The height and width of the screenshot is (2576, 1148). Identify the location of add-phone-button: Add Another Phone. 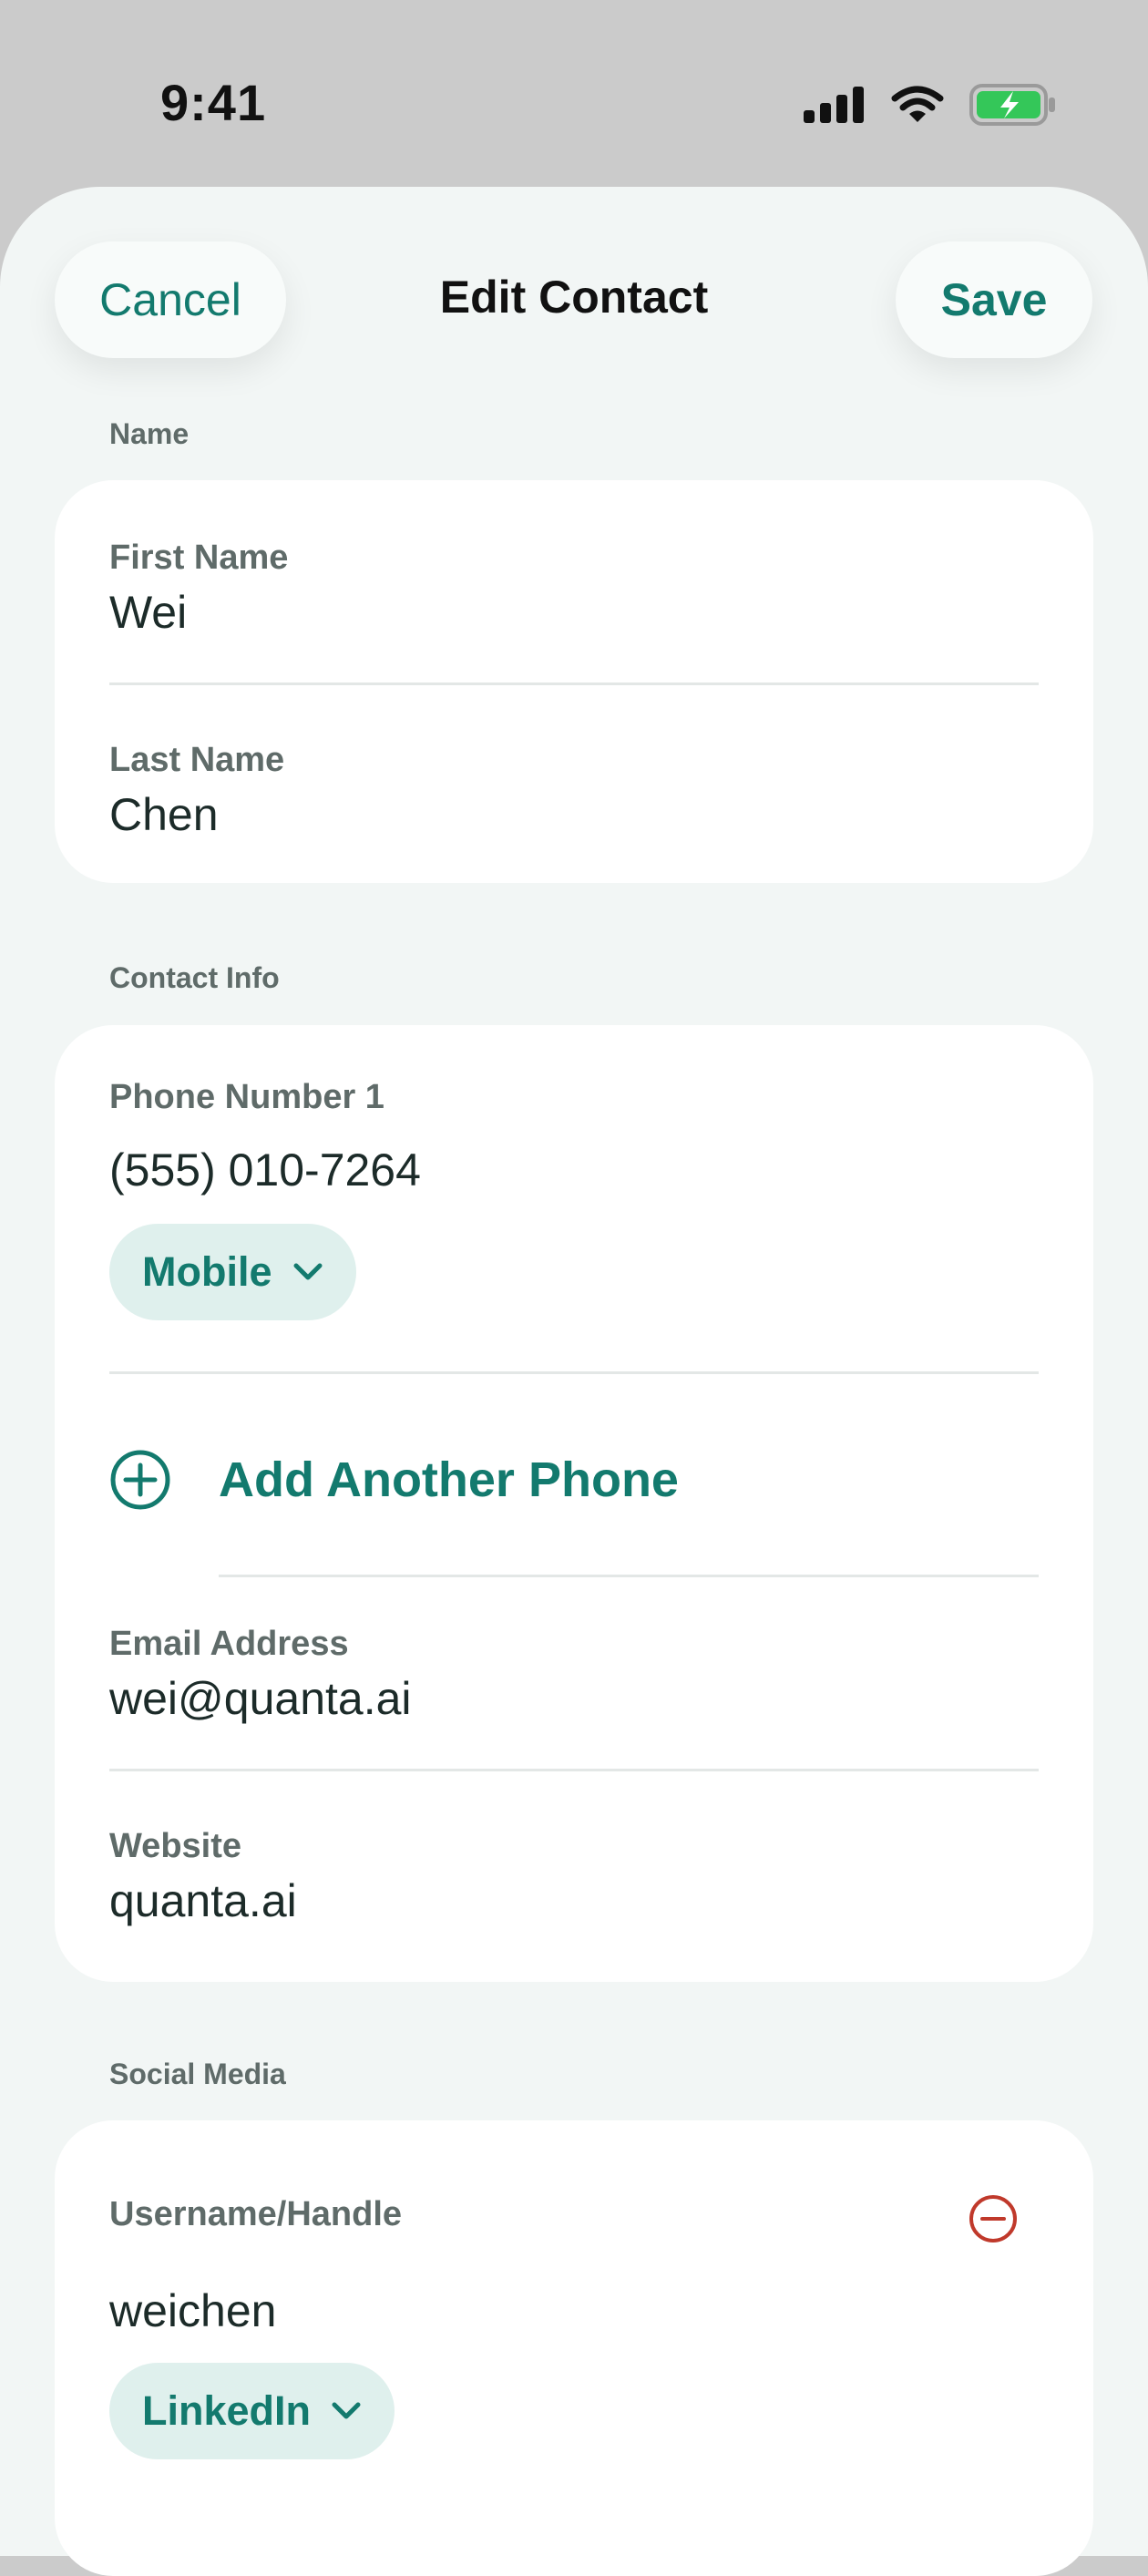
(394, 1480).